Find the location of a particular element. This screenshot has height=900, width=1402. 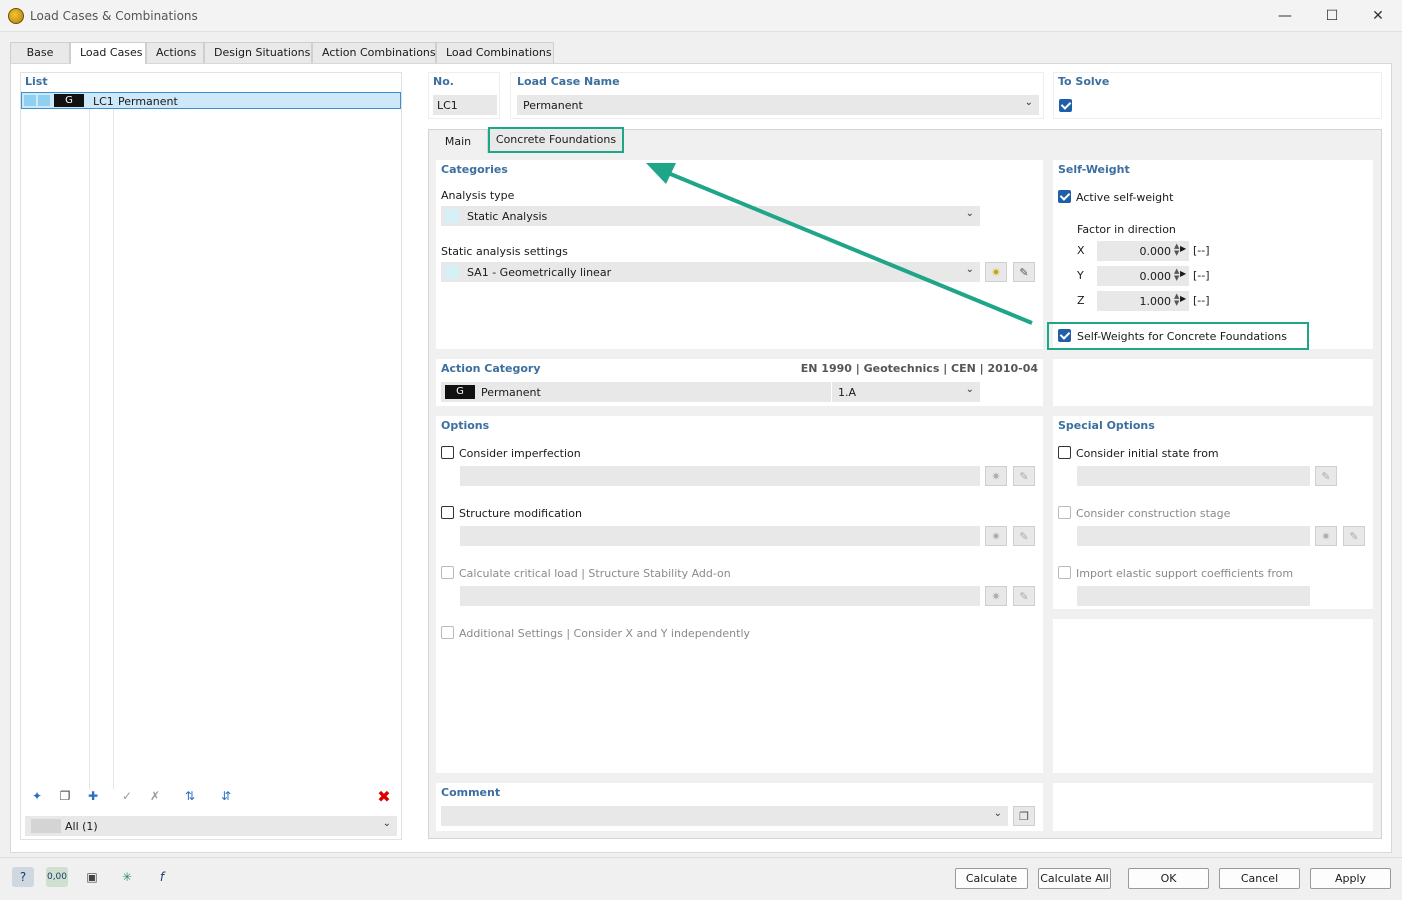

factor-x-field: 0.000 ▲ ▼ is located at coordinates (1143, 251).